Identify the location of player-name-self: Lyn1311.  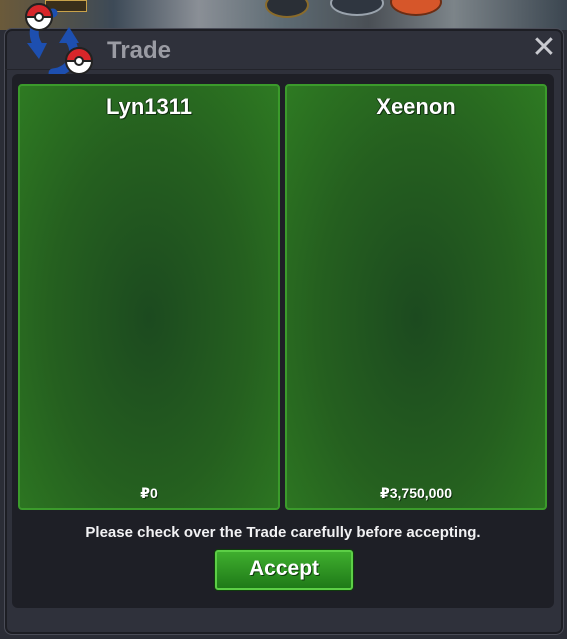
(149, 106).